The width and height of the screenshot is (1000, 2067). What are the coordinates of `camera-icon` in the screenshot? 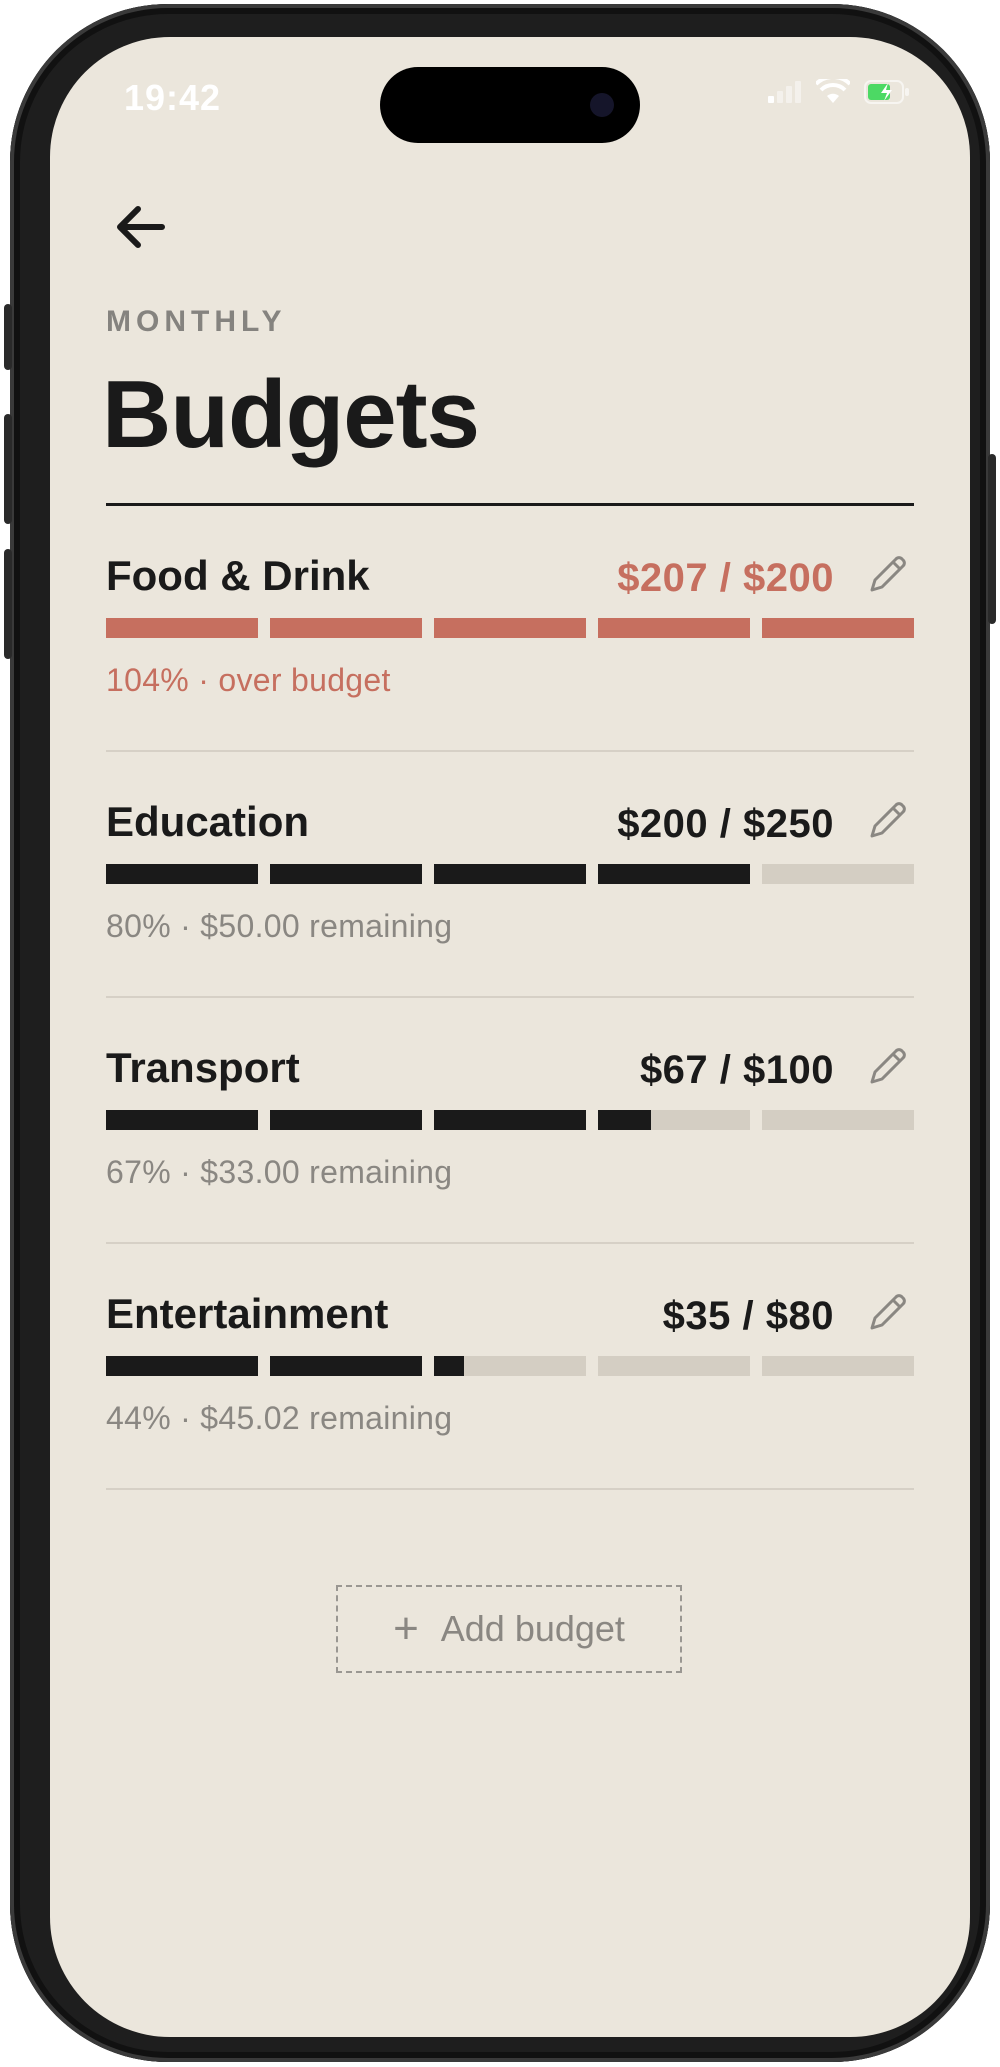 It's located at (602, 105).